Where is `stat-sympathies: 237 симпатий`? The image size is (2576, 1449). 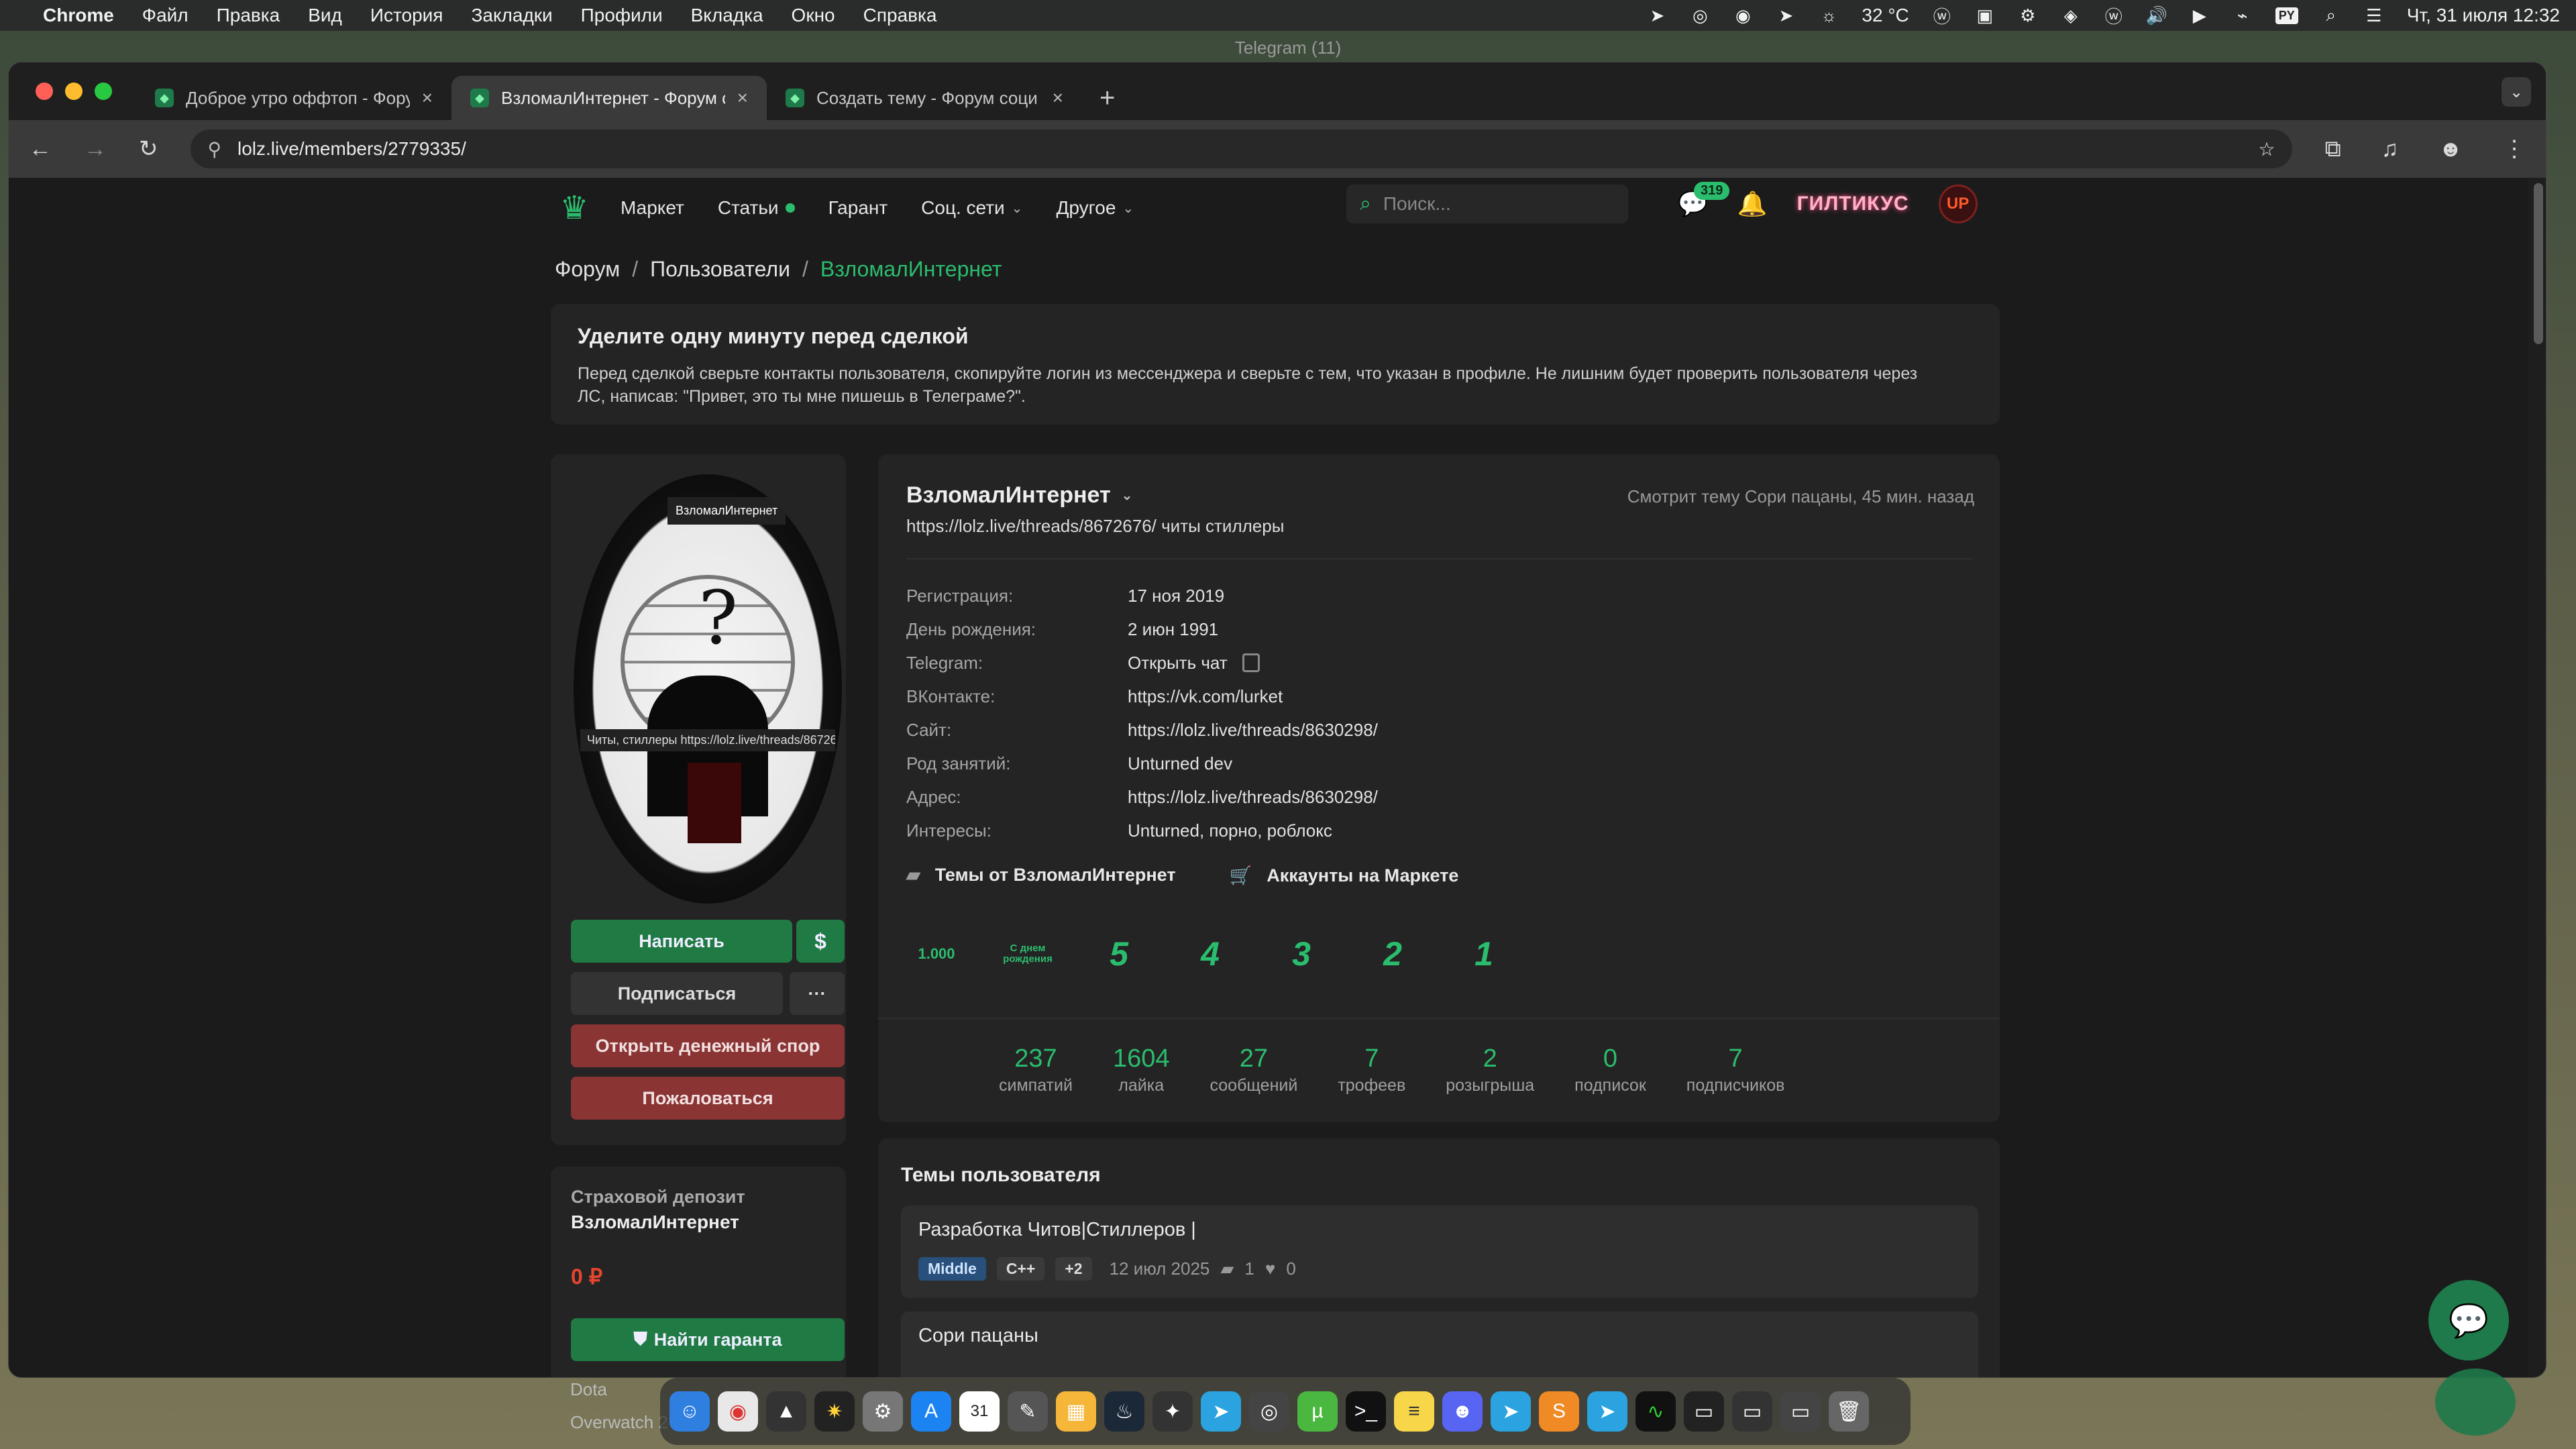
stat-sympathies: 237 симпатий is located at coordinates (1036, 1069).